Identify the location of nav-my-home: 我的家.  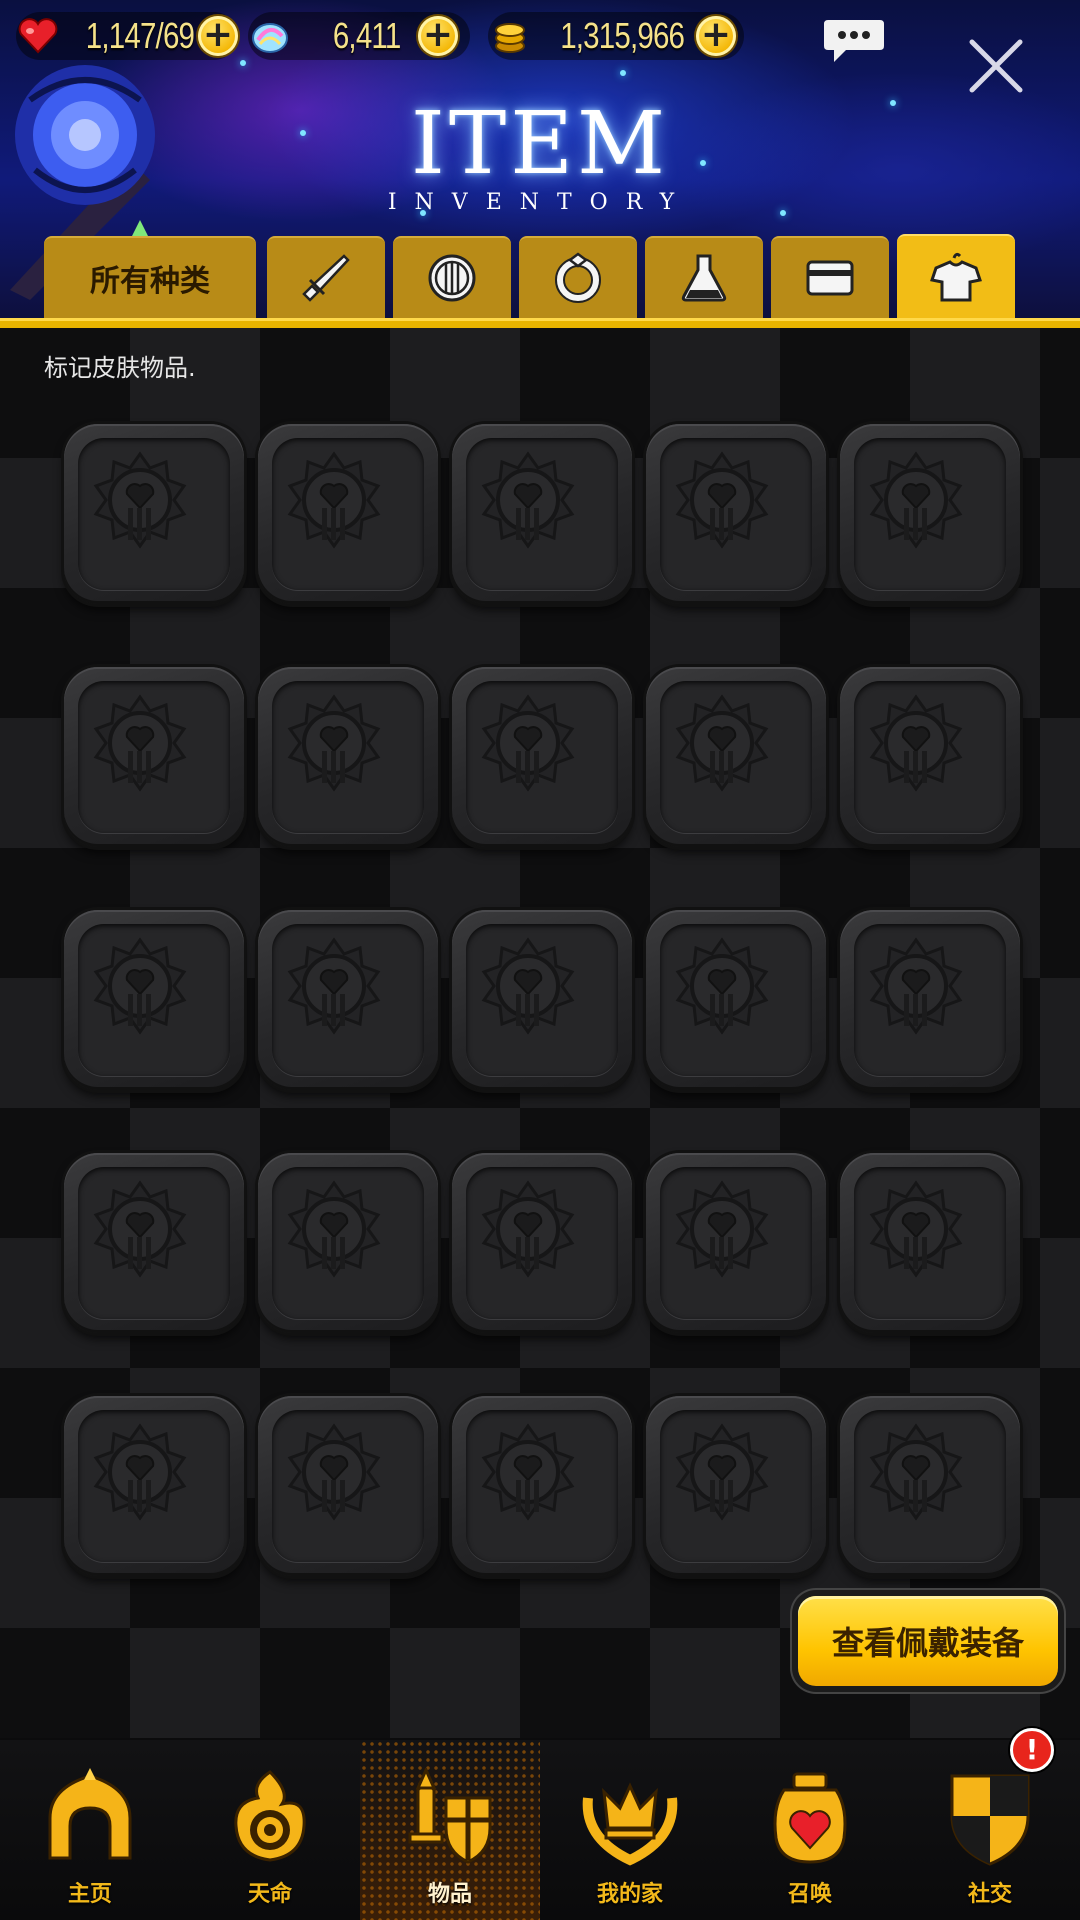
(630, 1830).